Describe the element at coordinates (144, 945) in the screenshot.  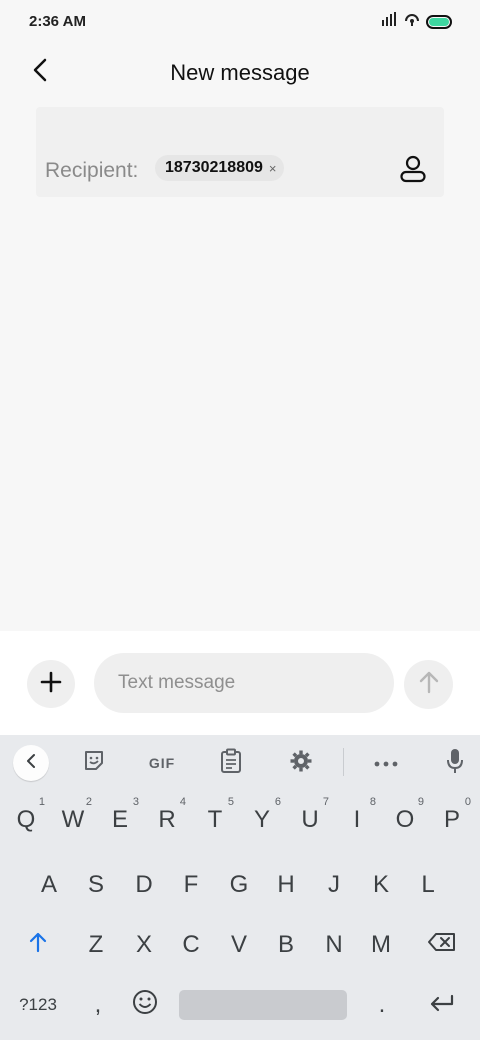
I see `key-x: X` at that location.